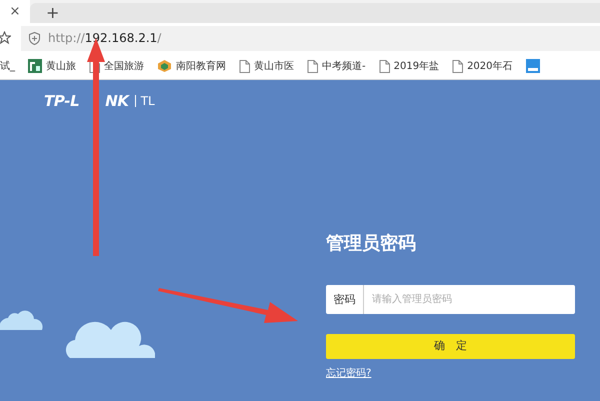  What do you see at coordinates (310, 38) in the screenshot?
I see `address-bar: http://192.168.2.1/` at bounding box center [310, 38].